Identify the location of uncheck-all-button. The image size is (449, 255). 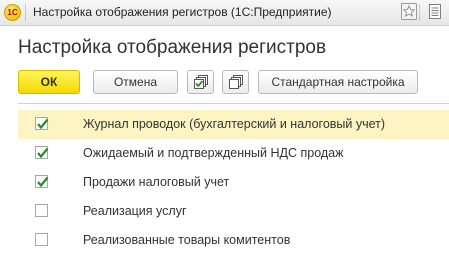
(235, 82).